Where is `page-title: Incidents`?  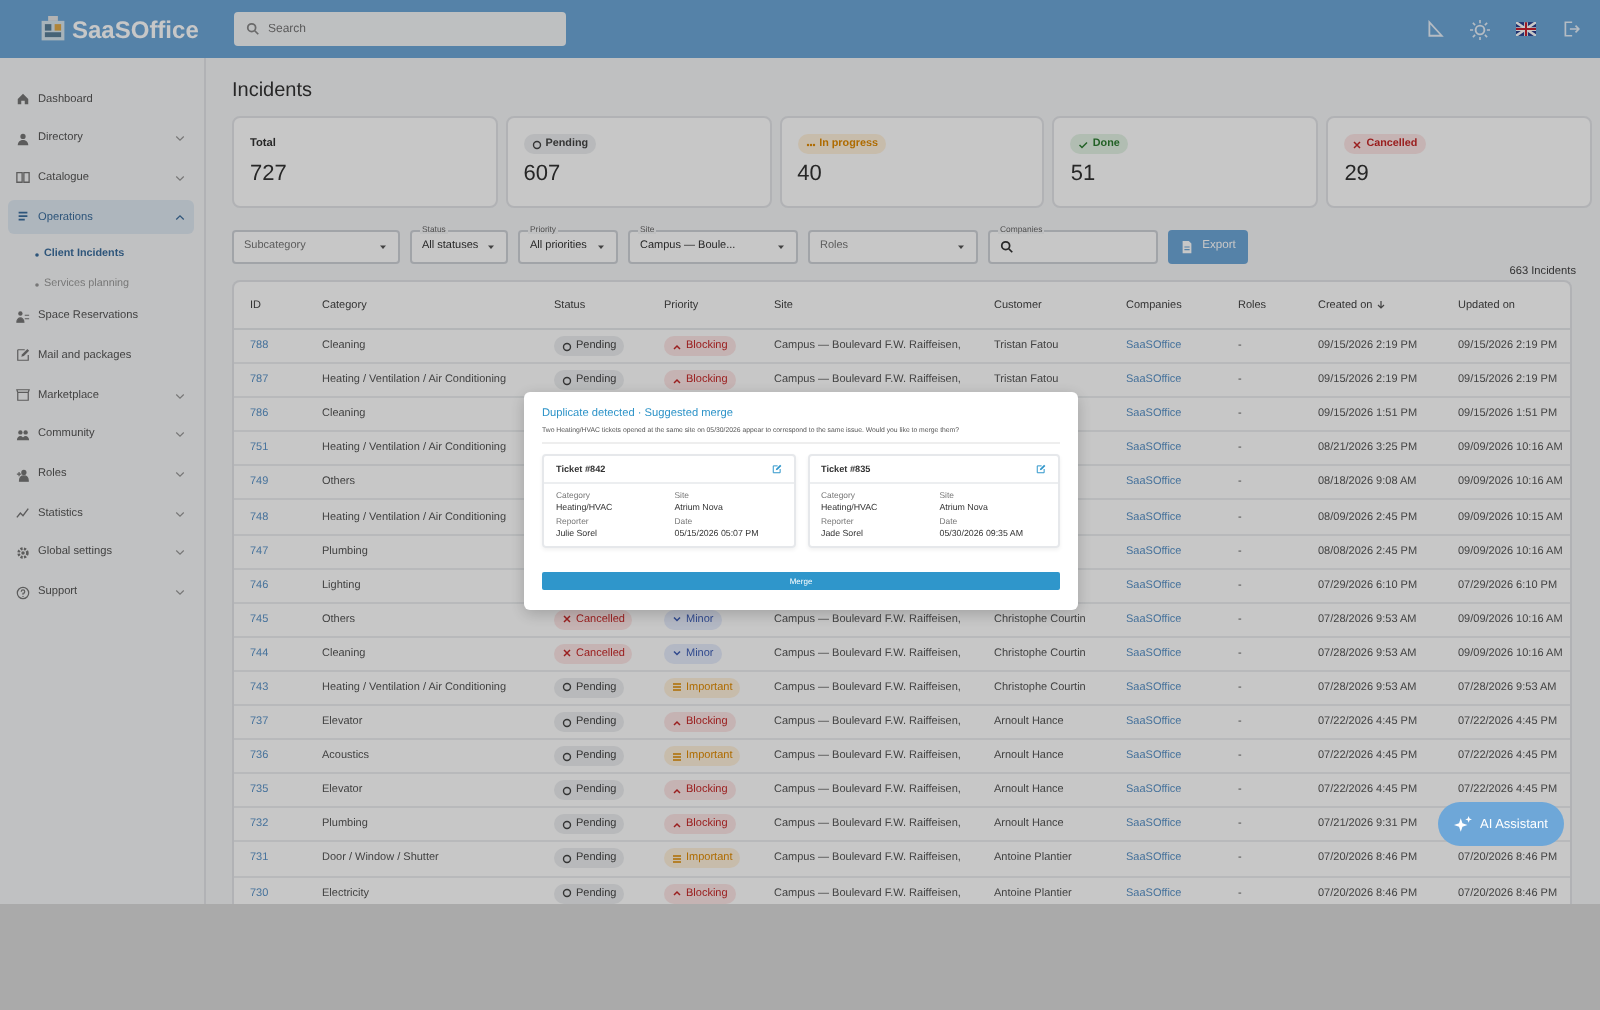 page-title: Incidents is located at coordinates (272, 91).